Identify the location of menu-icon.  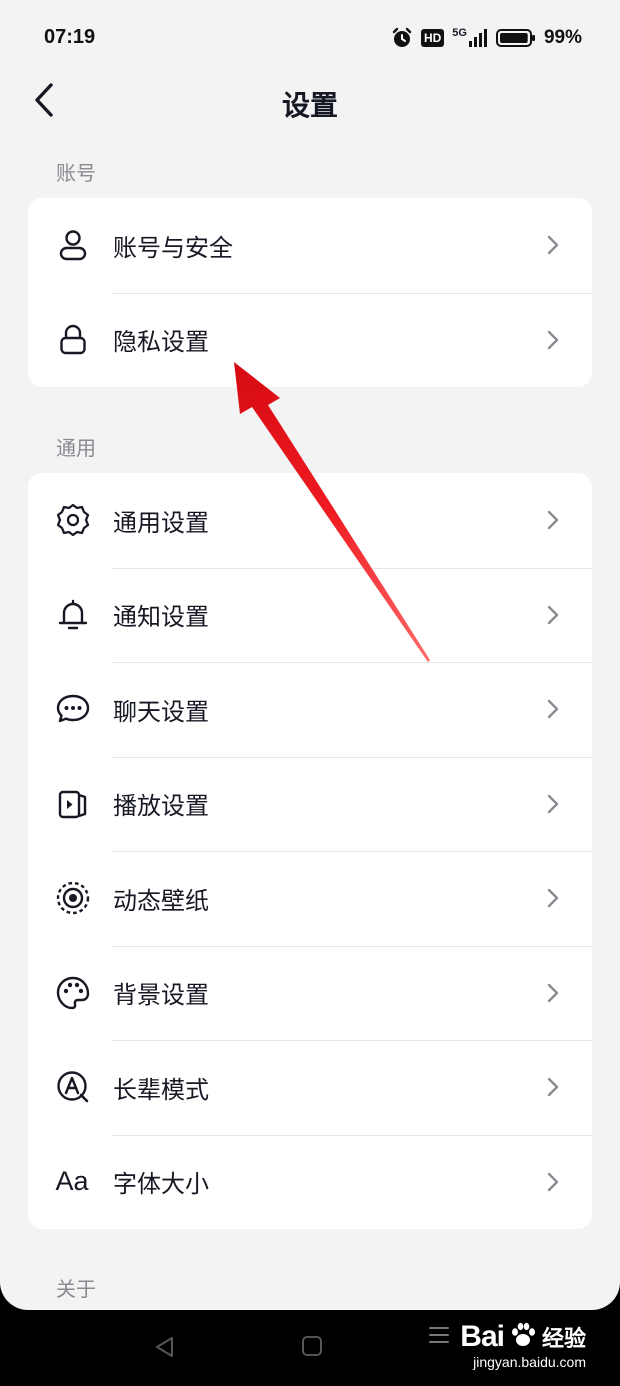
(439, 1337).